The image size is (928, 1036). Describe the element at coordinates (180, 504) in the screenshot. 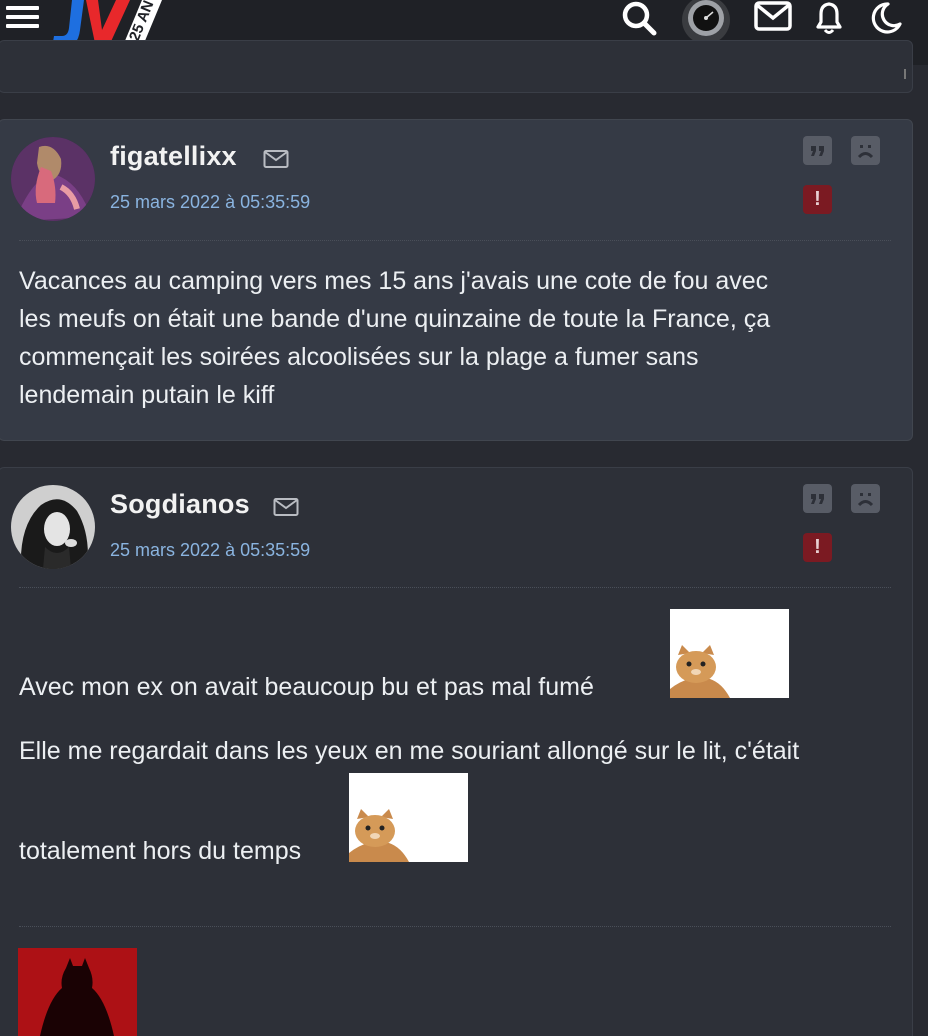

I see `author-name: Sogdianos` at that location.